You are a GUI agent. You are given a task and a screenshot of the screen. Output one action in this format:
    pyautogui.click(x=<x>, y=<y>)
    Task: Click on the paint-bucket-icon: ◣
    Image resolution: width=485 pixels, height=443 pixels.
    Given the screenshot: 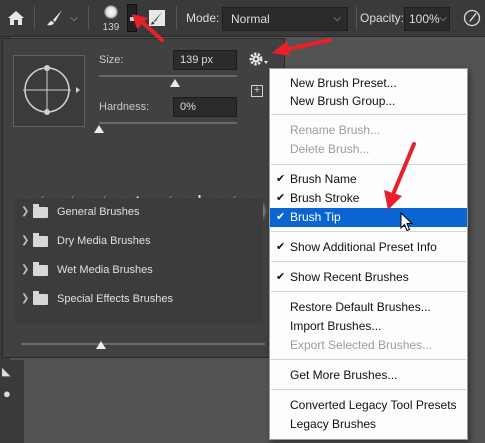 What is the action you would take?
    pyautogui.click(x=8, y=371)
    